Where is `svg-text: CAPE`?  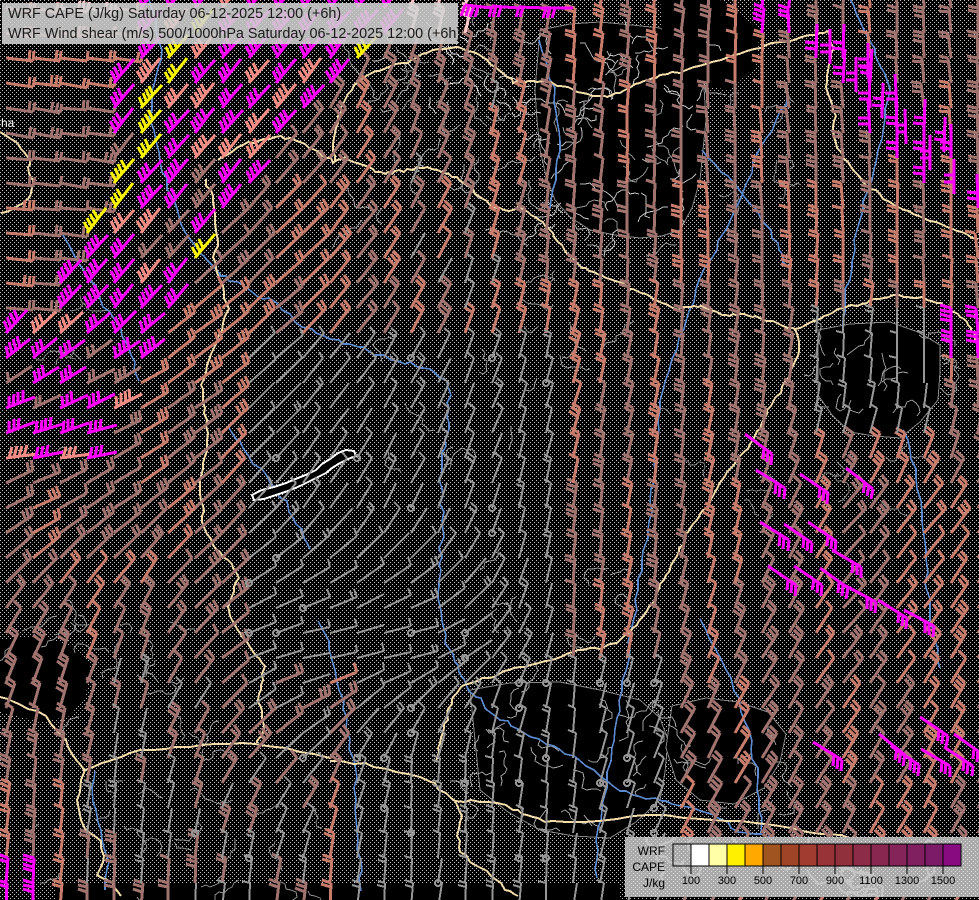 svg-text: CAPE is located at coordinates (648, 867).